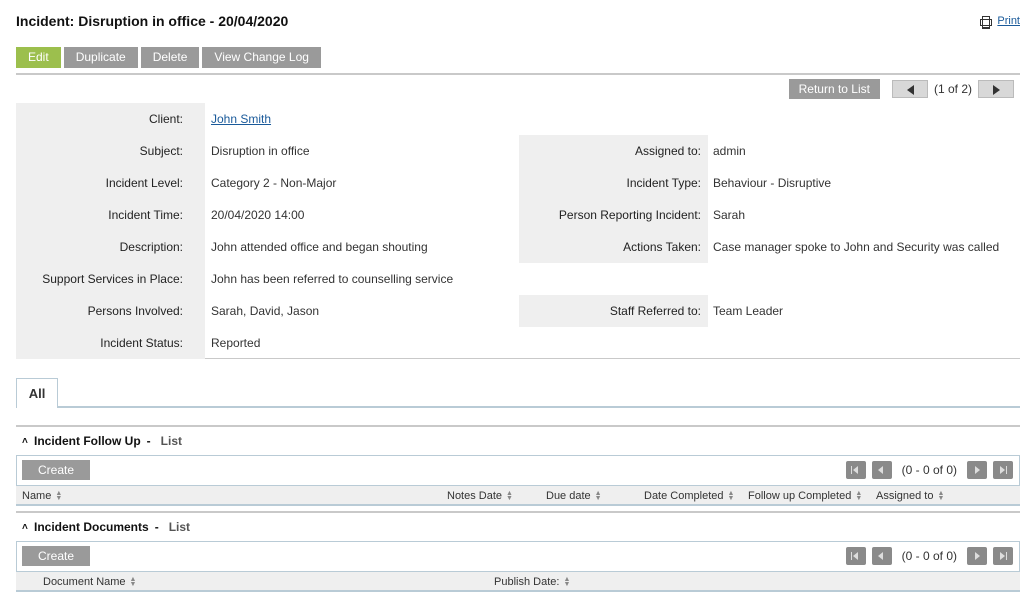 Image resolution: width=1020 pixels, height=613 pixels. Describe the element at coordinates (258, 215) in the screenshot. I see `incident-time-value: 20/04/2020 14:00` at that location.